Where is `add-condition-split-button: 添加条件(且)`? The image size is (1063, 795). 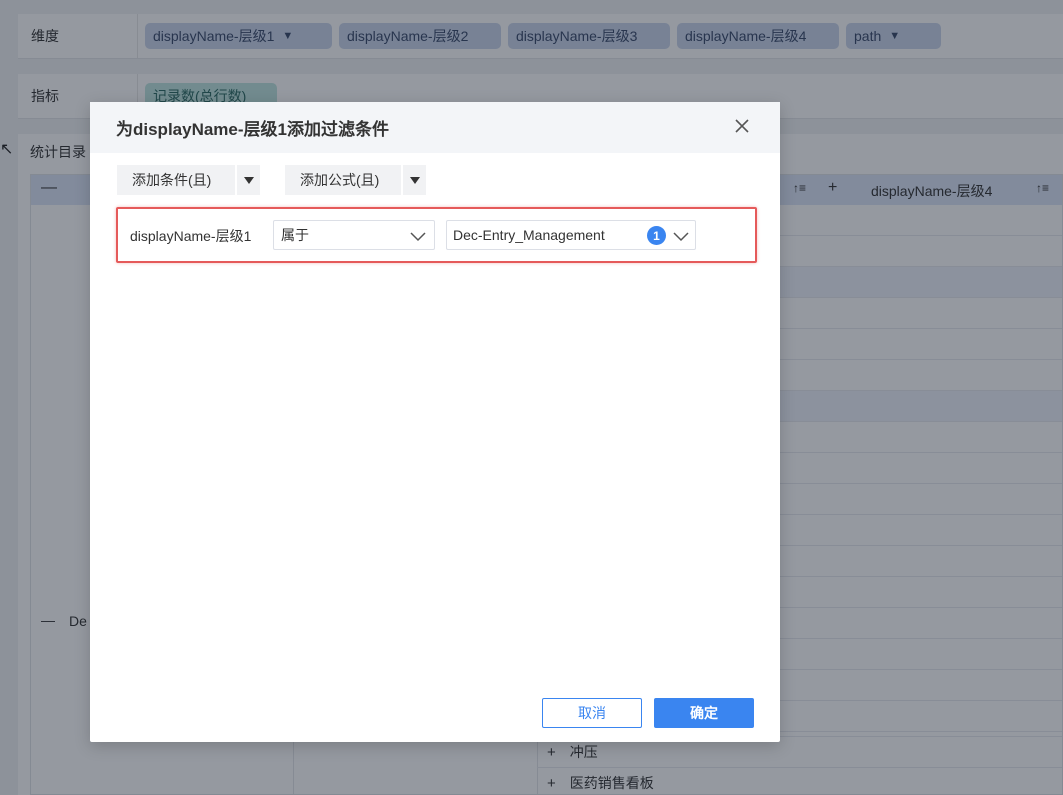
add-condition-split-button: 添加条件(且) is located at coordinates (188, 180).